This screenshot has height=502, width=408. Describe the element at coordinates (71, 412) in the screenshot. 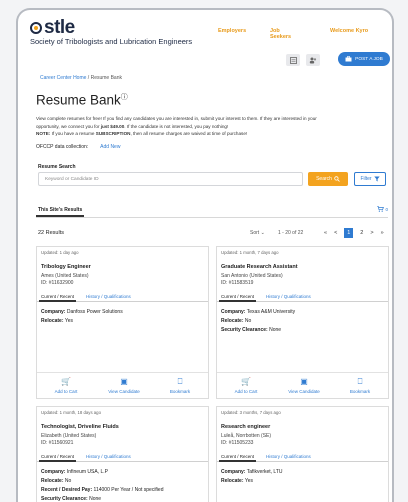

I see `card-updated: Updated: 1 month, 18 days ago` at that location.